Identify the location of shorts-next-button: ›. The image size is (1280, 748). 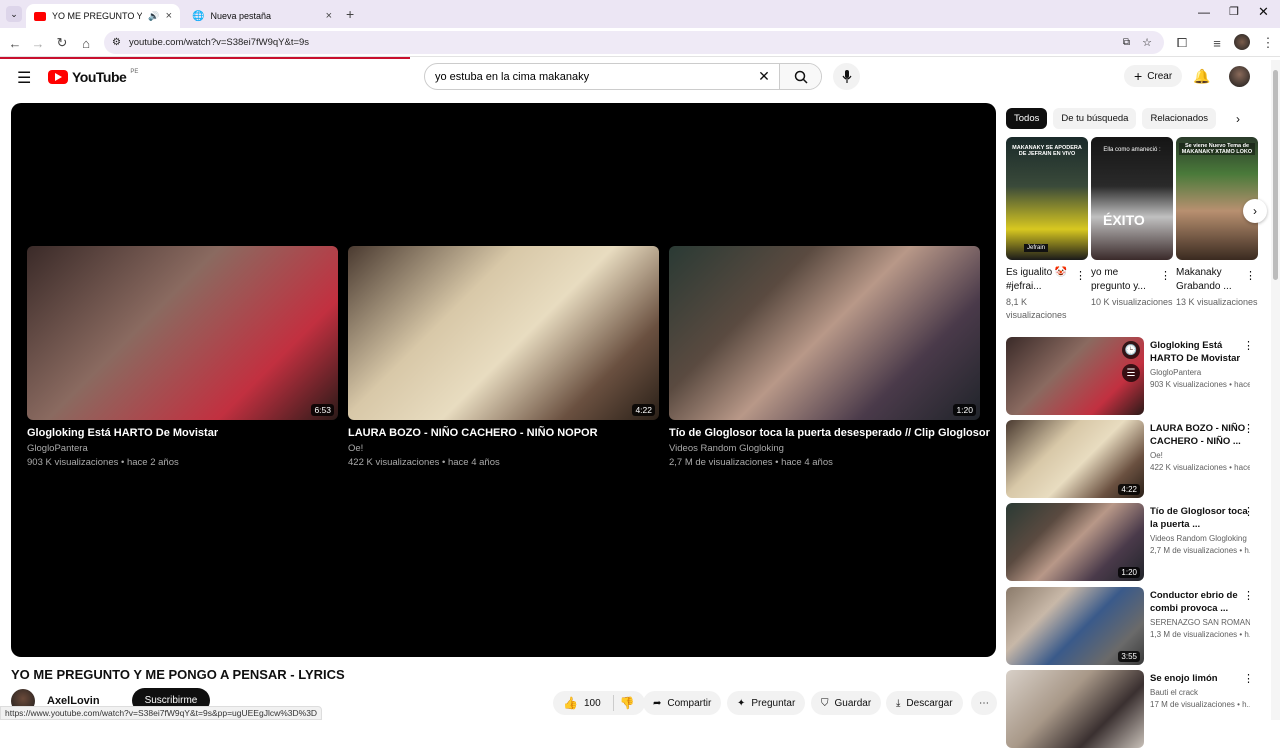
(1255, 211).